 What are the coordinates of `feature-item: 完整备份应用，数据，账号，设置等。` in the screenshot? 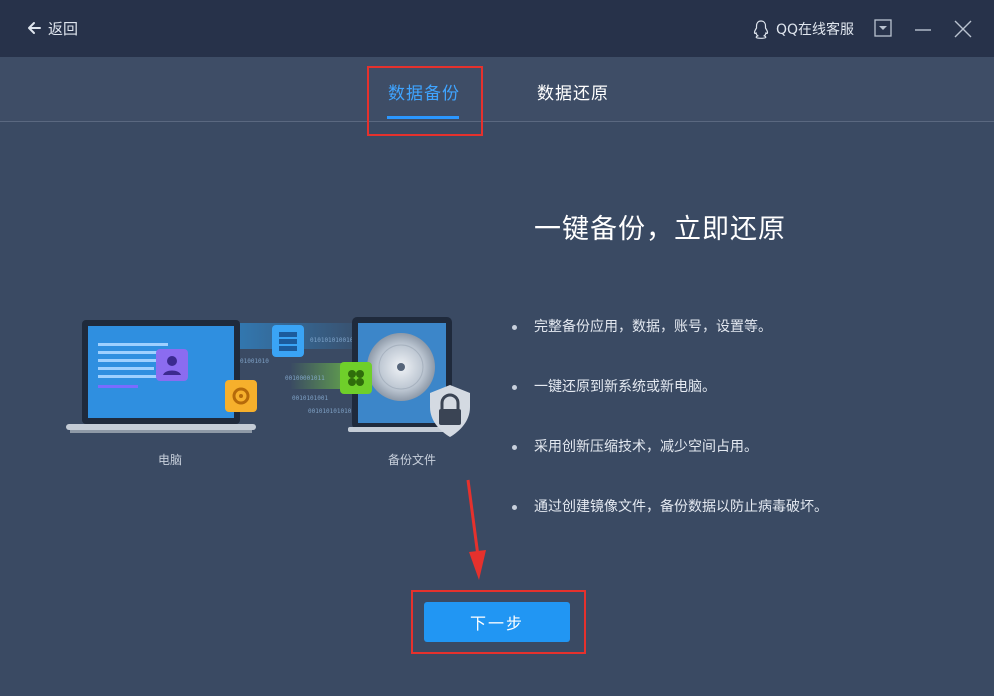 It's located at (669, 346).